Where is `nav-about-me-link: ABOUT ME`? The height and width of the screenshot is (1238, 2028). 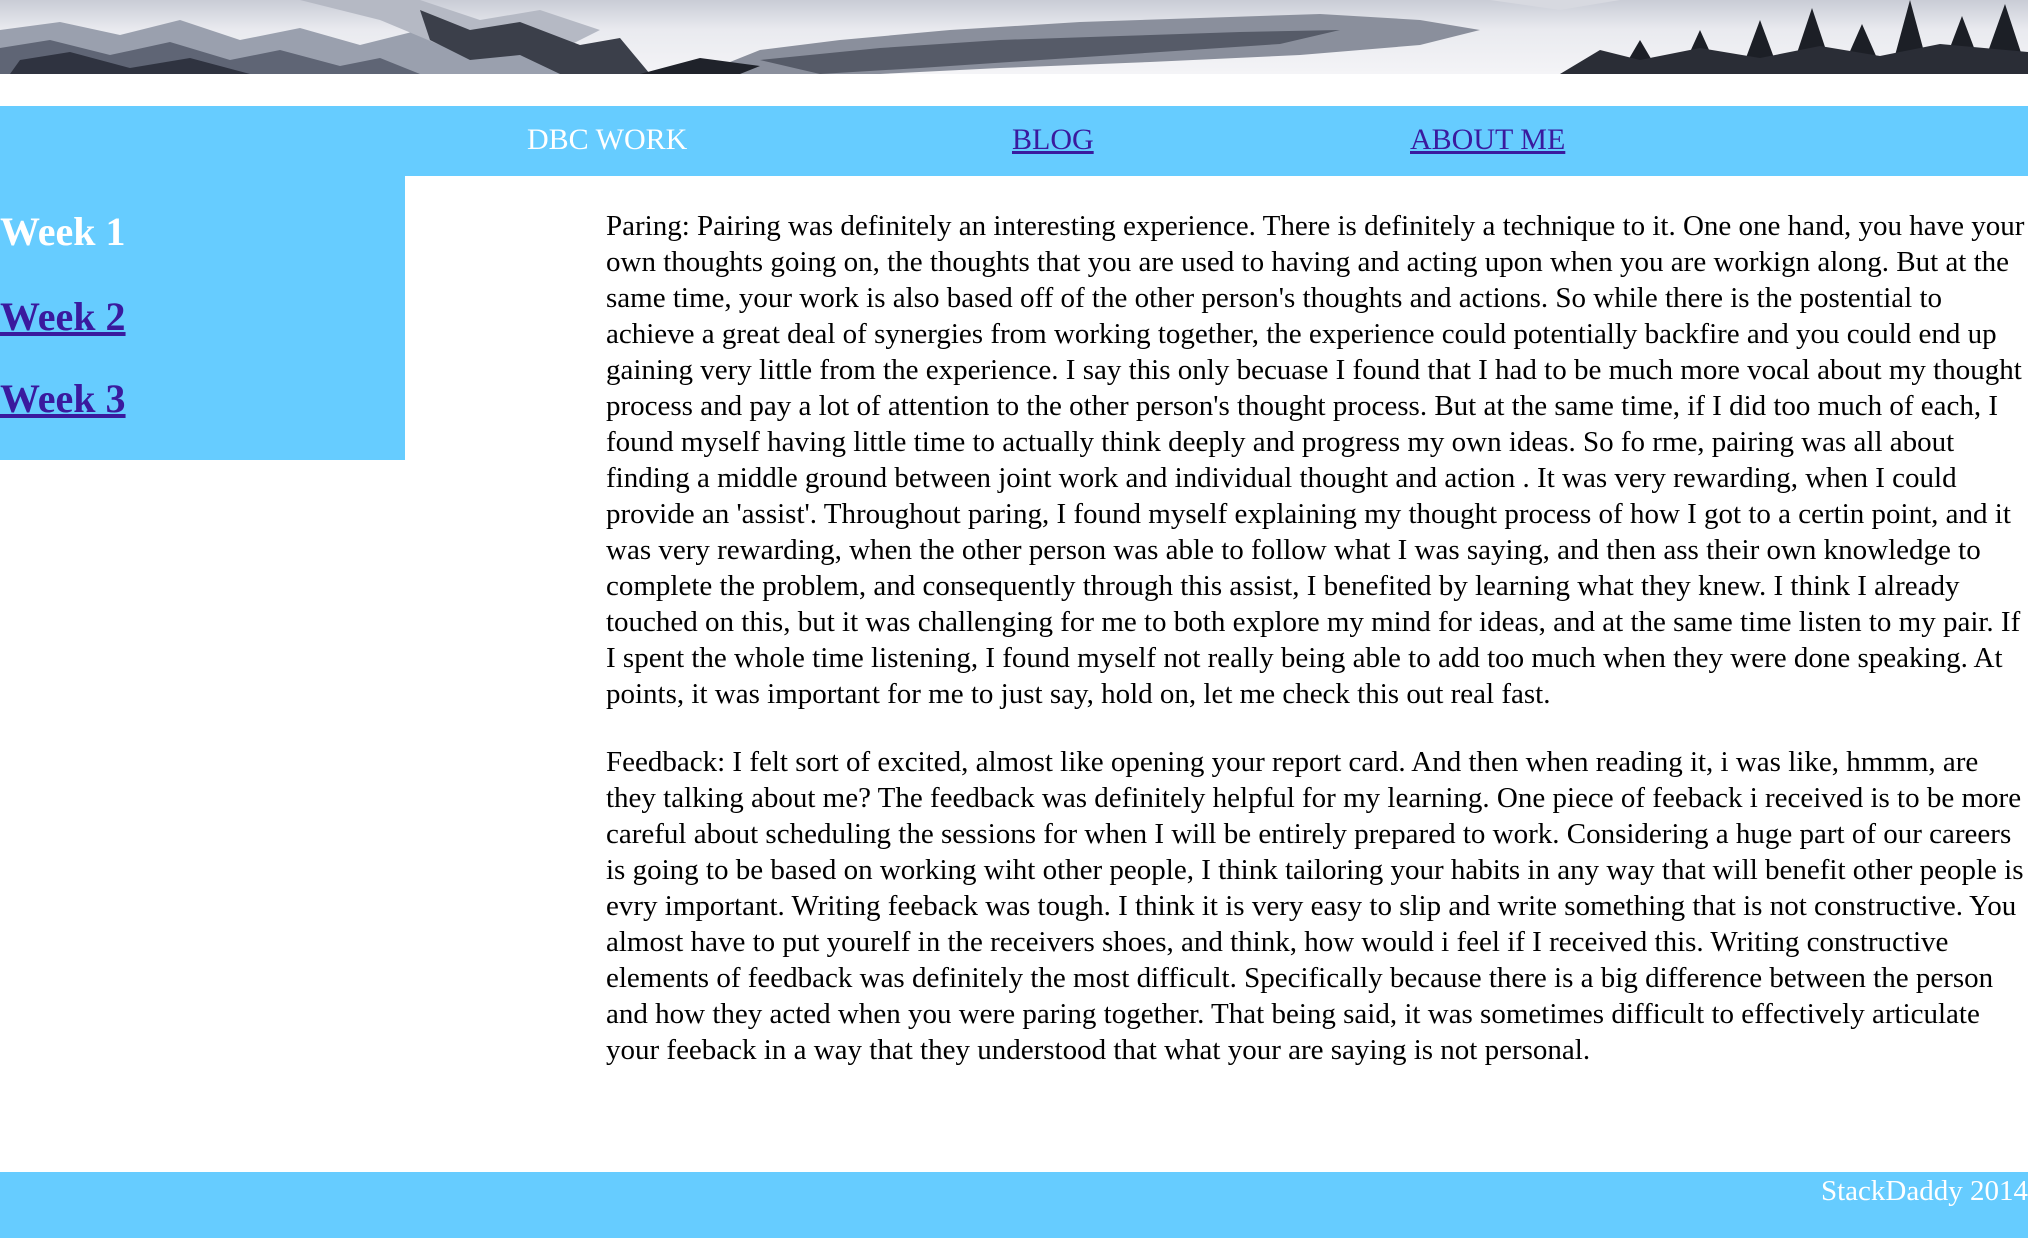
nav-about-me-link: ABOUT ME is located at coordinates (1487, 140).